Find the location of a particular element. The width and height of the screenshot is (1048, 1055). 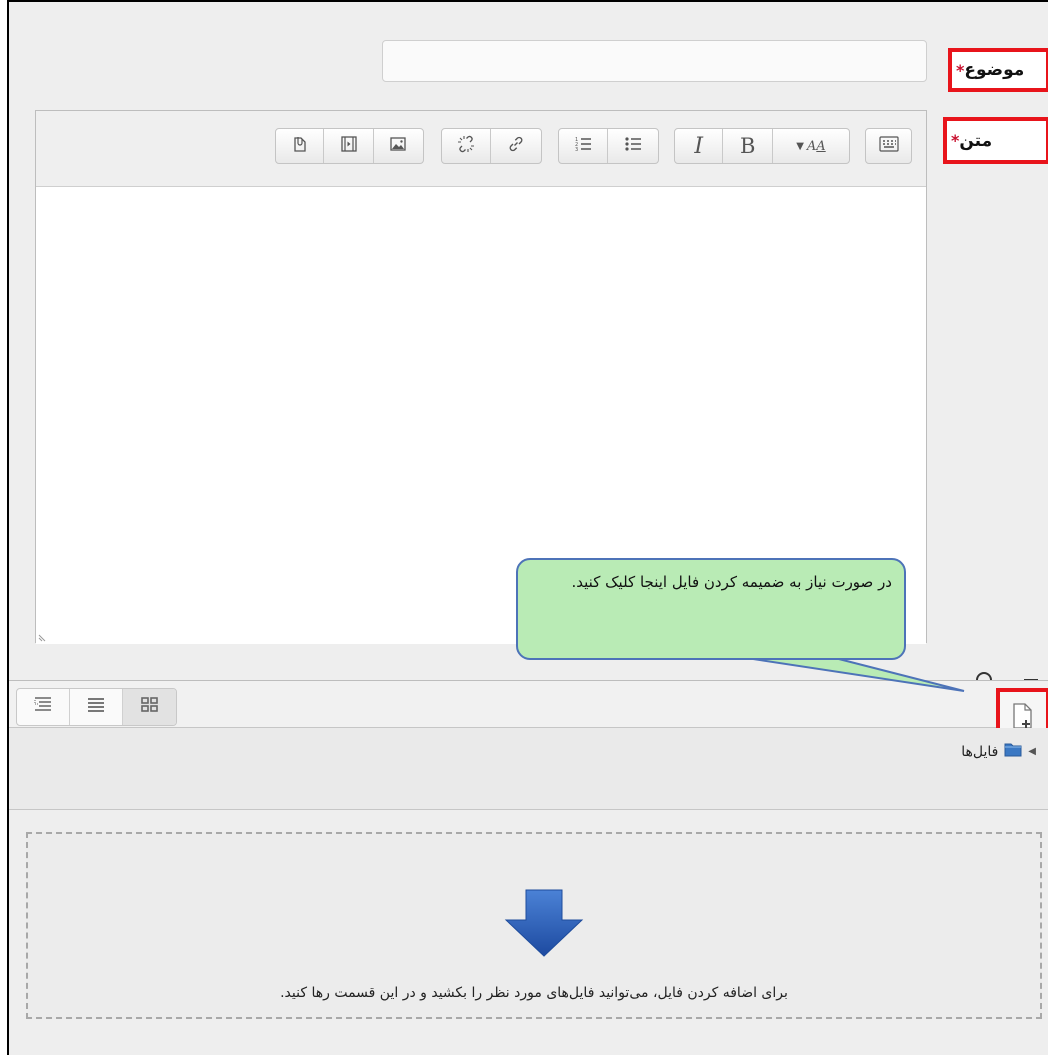

ordered-list-icon: 123 is located at coordinates (583, 146).